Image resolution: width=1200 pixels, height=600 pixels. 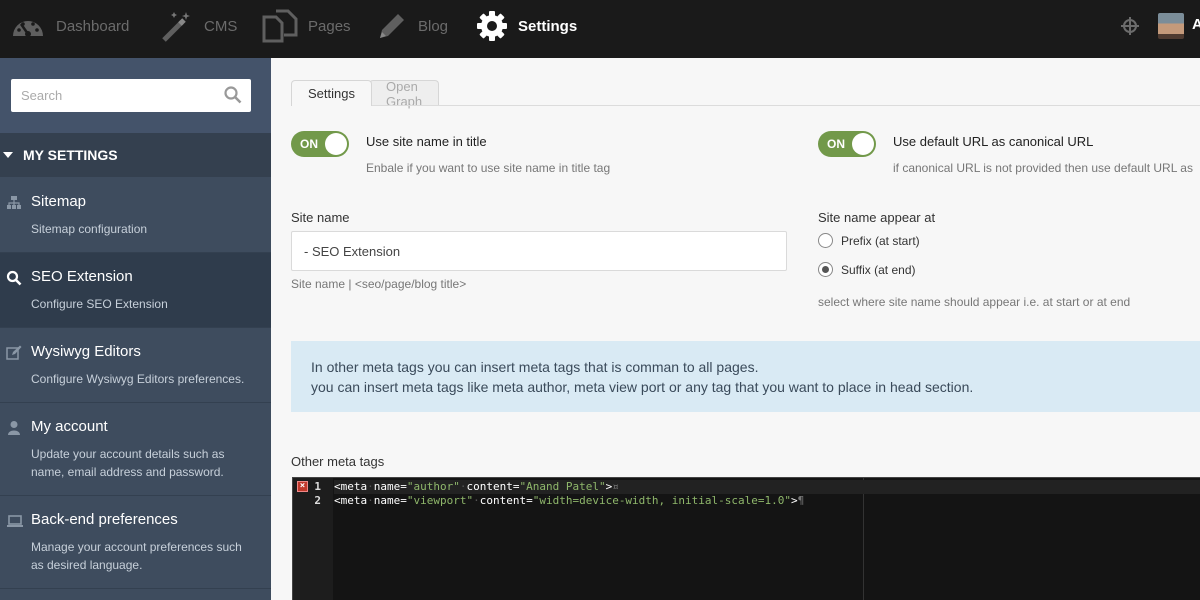 I want to click on avatar, so click(x=1171, y=26).